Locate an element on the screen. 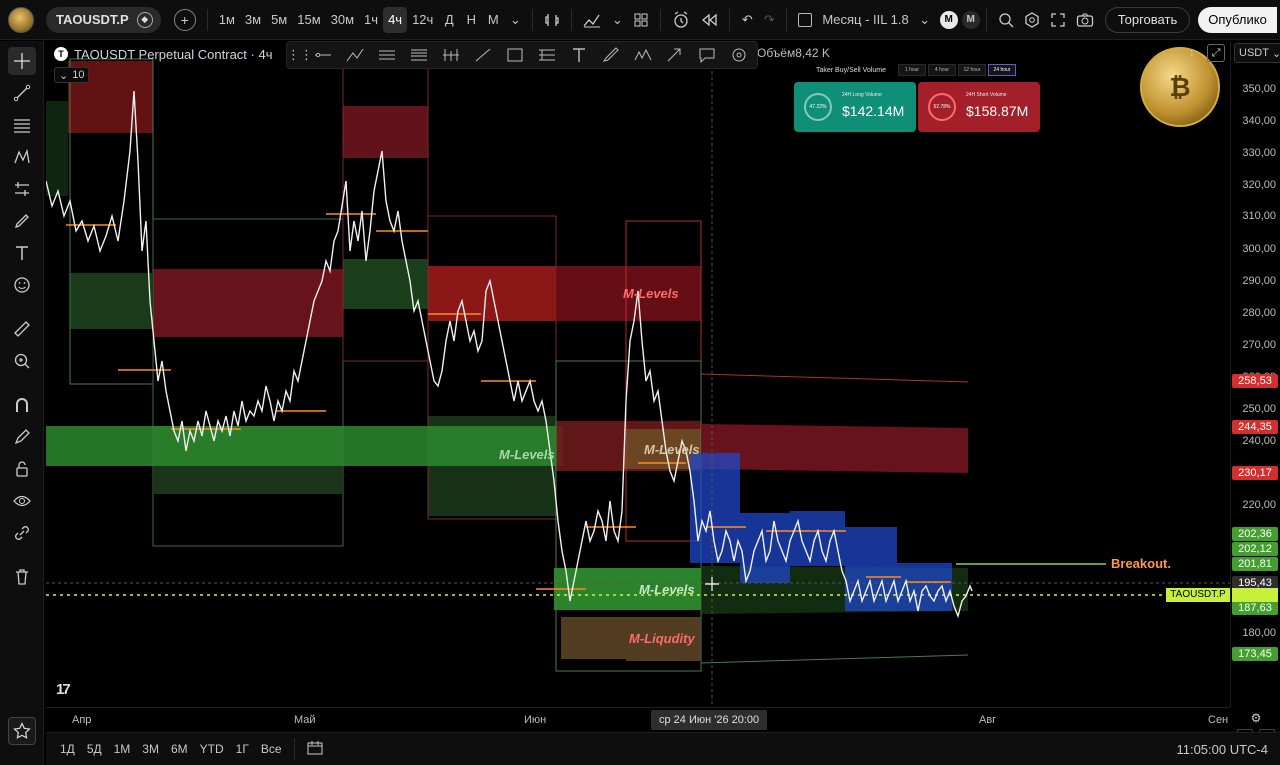  zoom-in-icon is located at coordinates (22, 361).